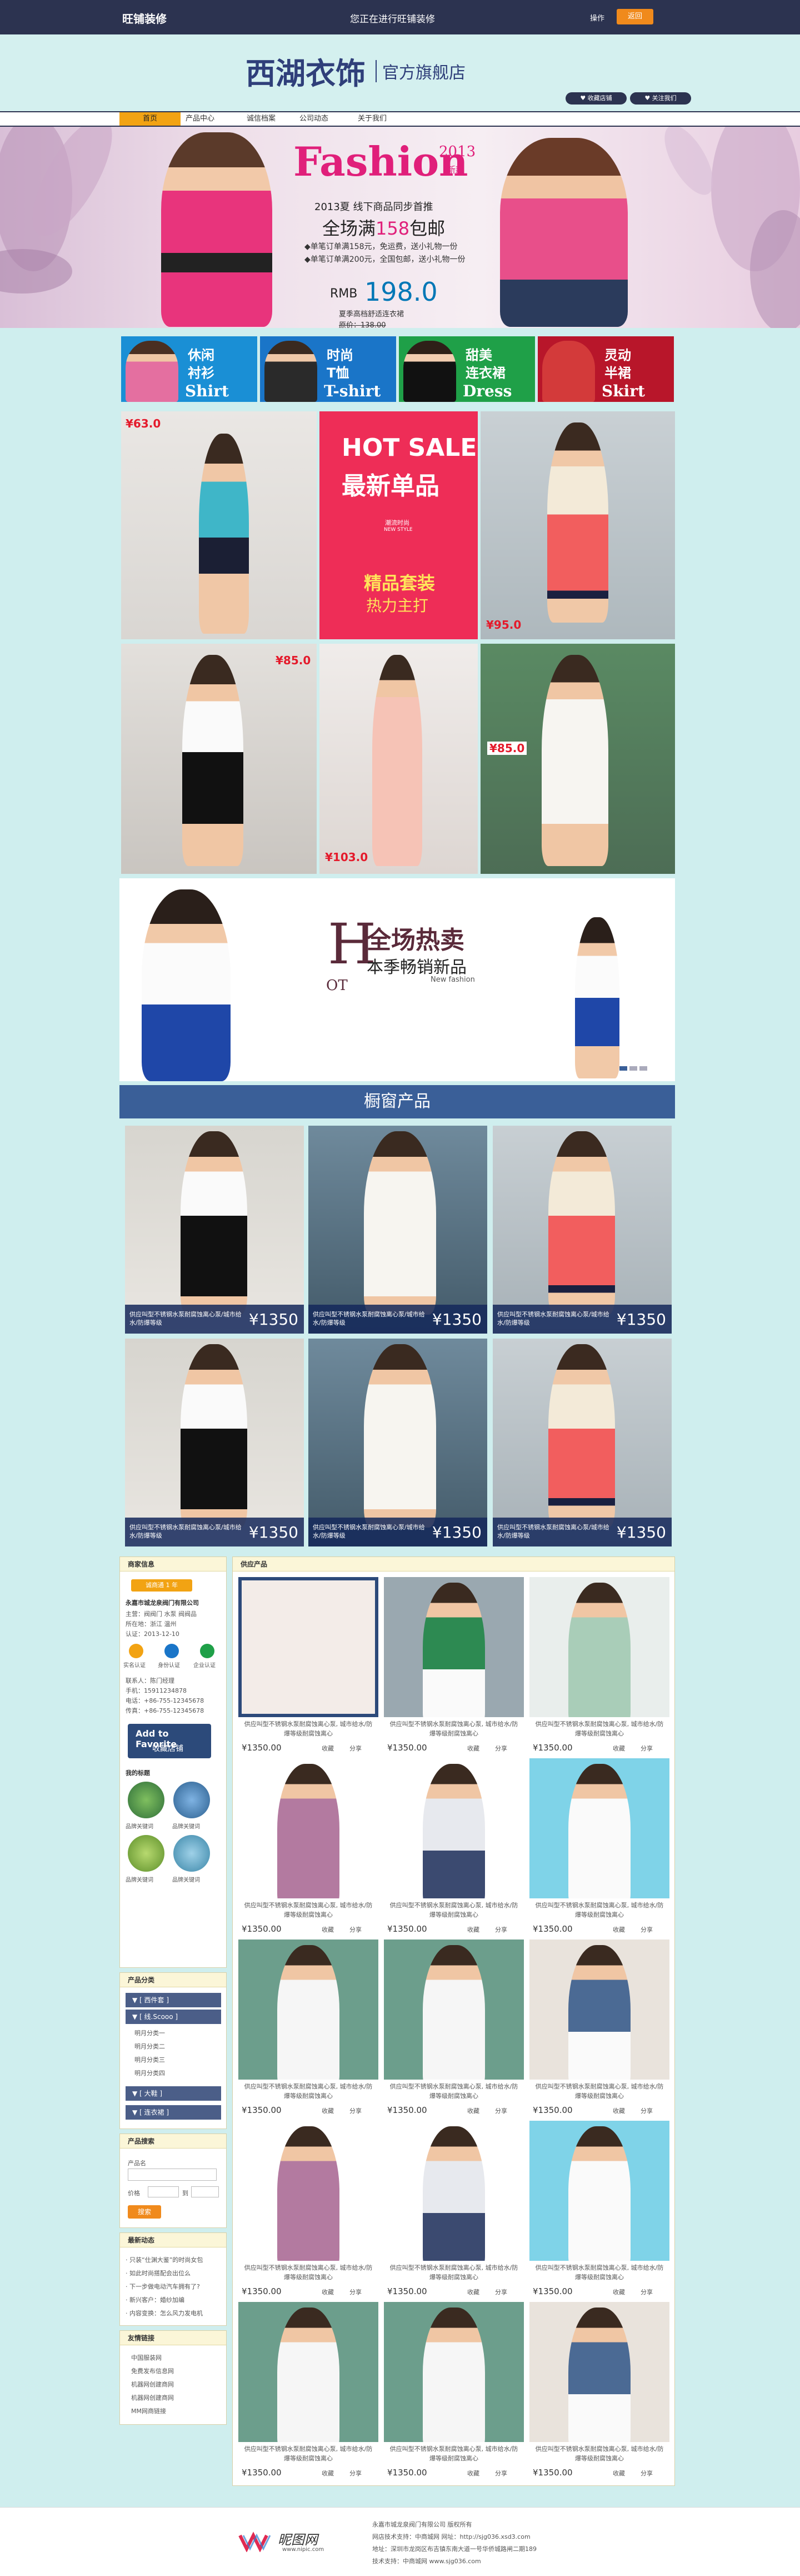 The width and height of the screenshot is (800, 2576). I want to click on photo-shirt-model: ¥63.0, so click(219, 525).